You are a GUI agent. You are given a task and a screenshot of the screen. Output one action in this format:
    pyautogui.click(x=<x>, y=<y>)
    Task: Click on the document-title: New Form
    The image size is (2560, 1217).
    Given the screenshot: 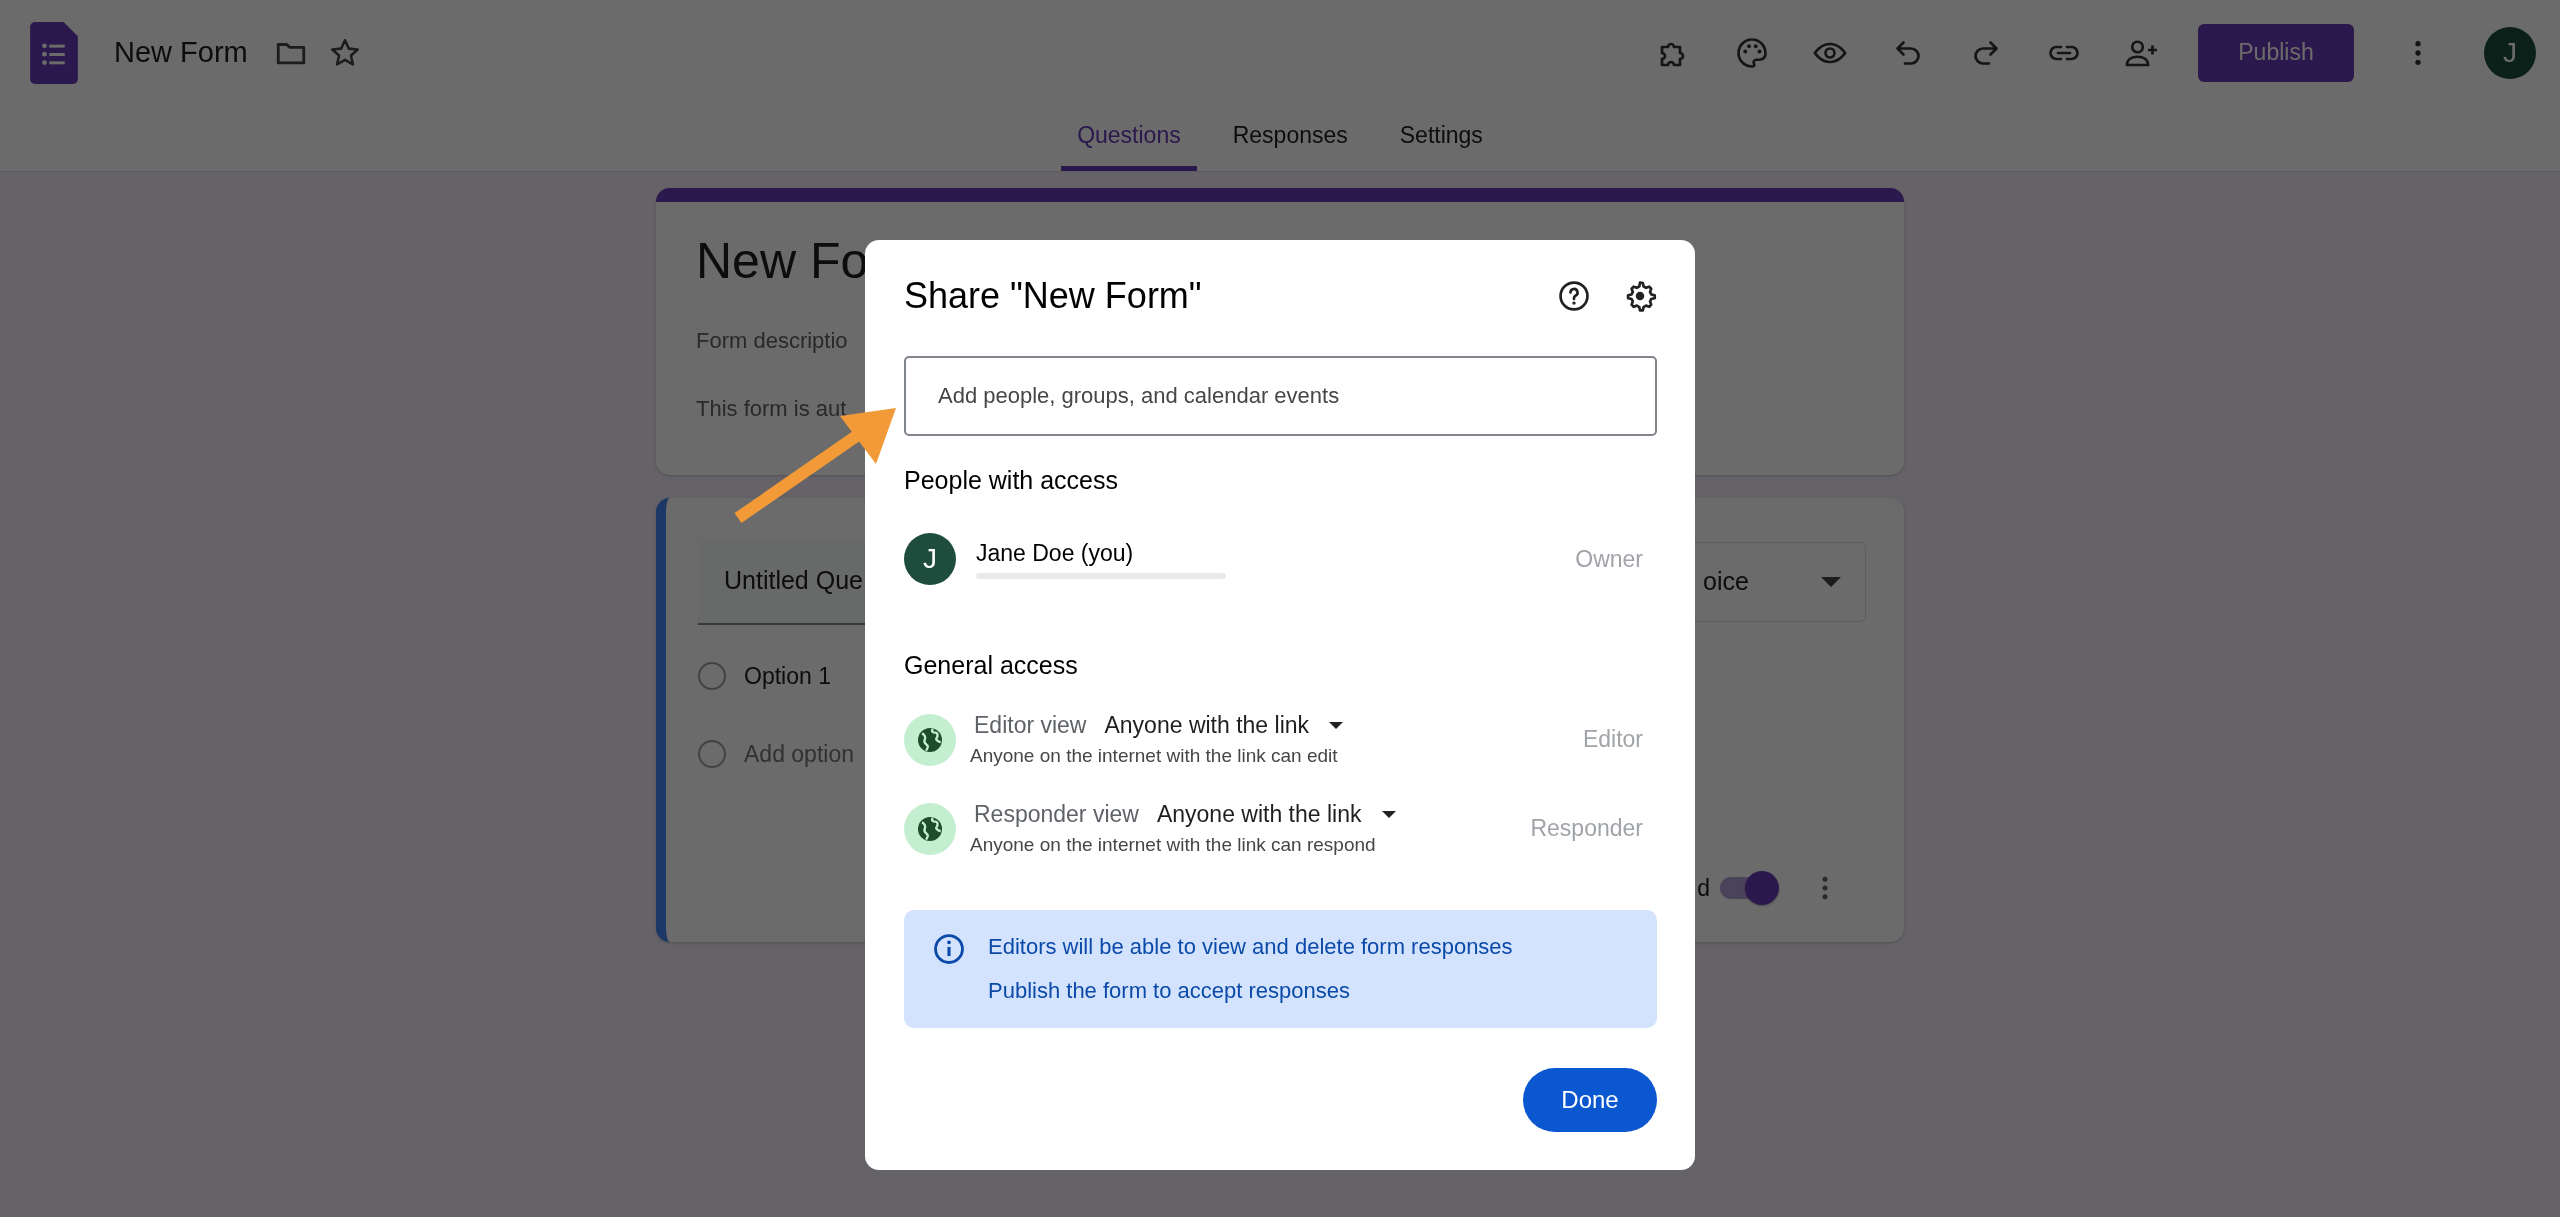 What is the action you would take?
    pyautogui.click(x=181, y=52)
    